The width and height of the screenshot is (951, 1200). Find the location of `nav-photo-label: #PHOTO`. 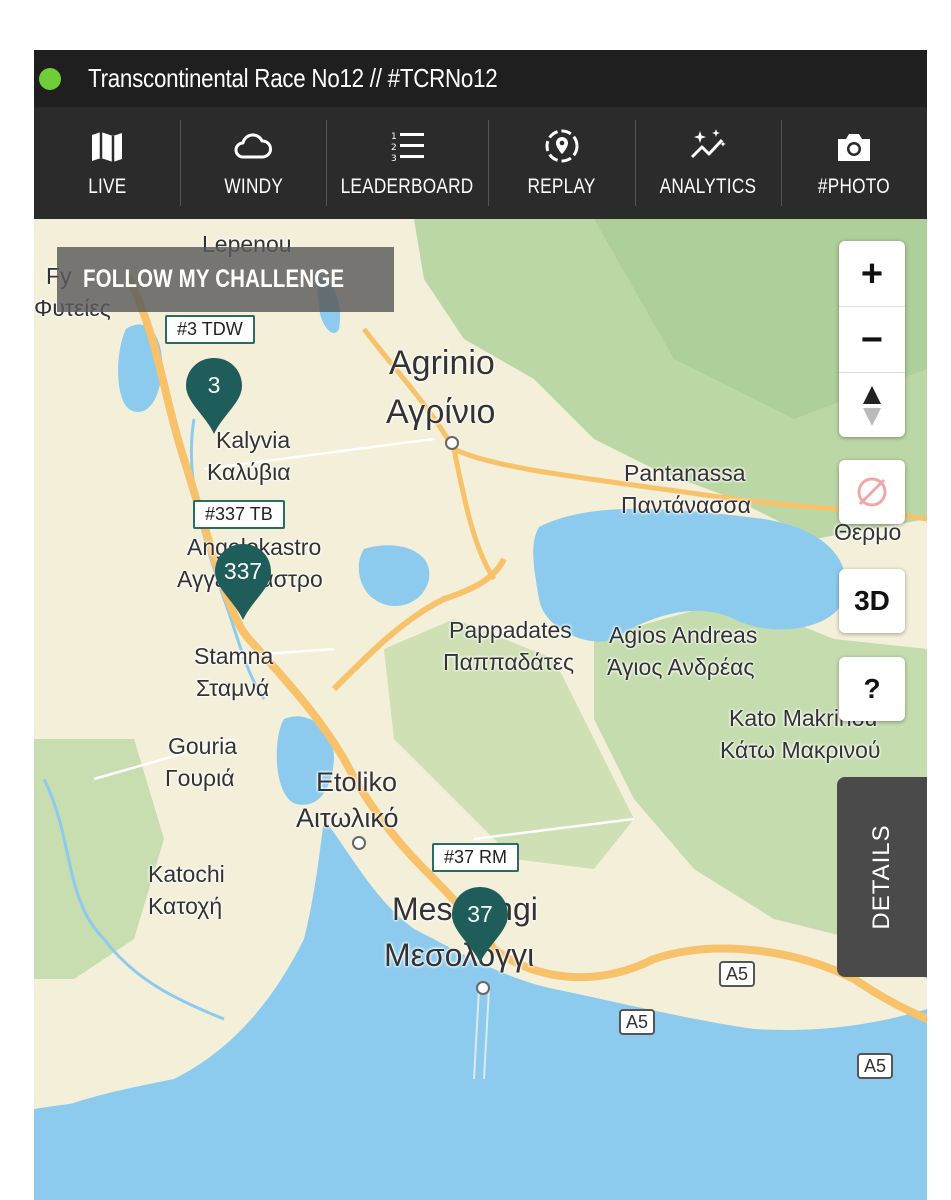

nav-photo-label: #PHOTO is located at coordinates (853, 186).